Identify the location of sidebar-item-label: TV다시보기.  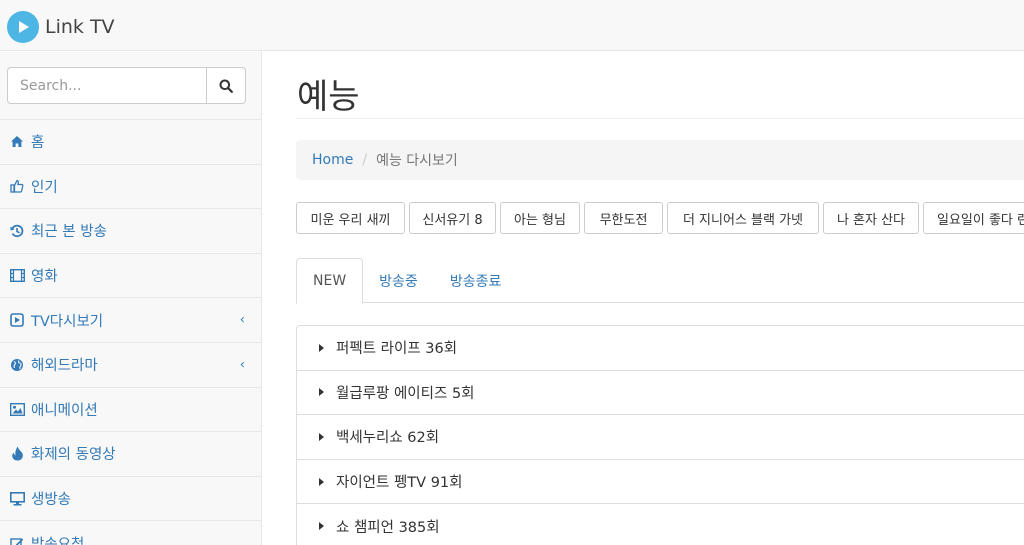
(67, 321).